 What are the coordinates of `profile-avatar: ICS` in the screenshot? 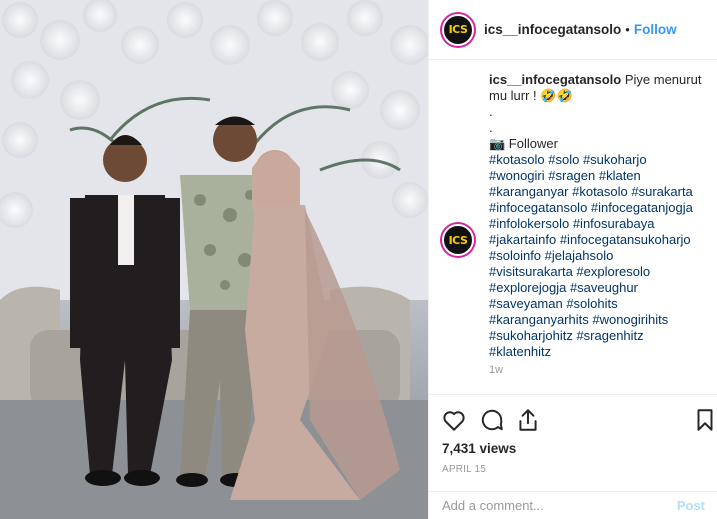 It's located at (458, 29).